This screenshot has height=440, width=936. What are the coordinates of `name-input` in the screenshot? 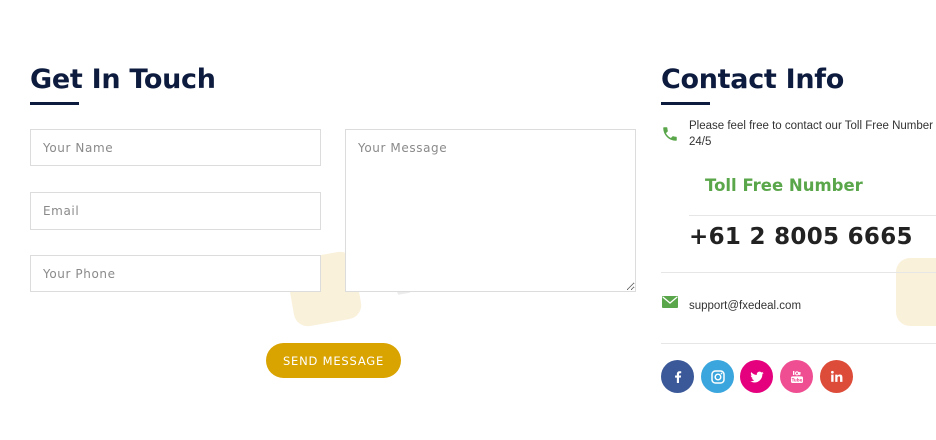 It's located at (175, 147).